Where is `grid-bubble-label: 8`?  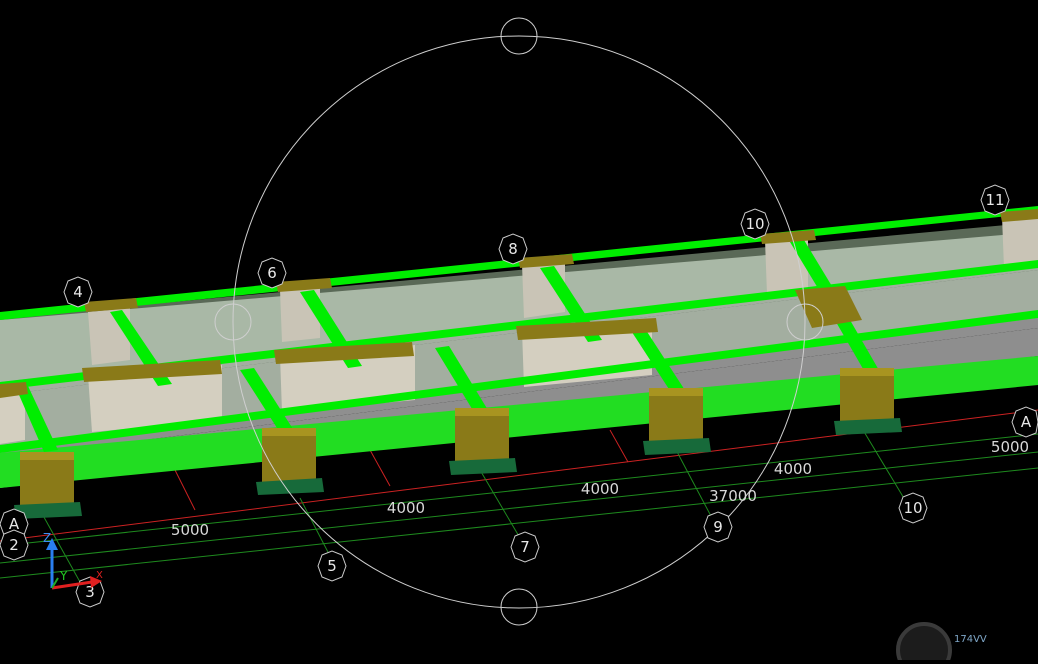 grid-bubble-label: 8 is located at coordinates (513, 249).